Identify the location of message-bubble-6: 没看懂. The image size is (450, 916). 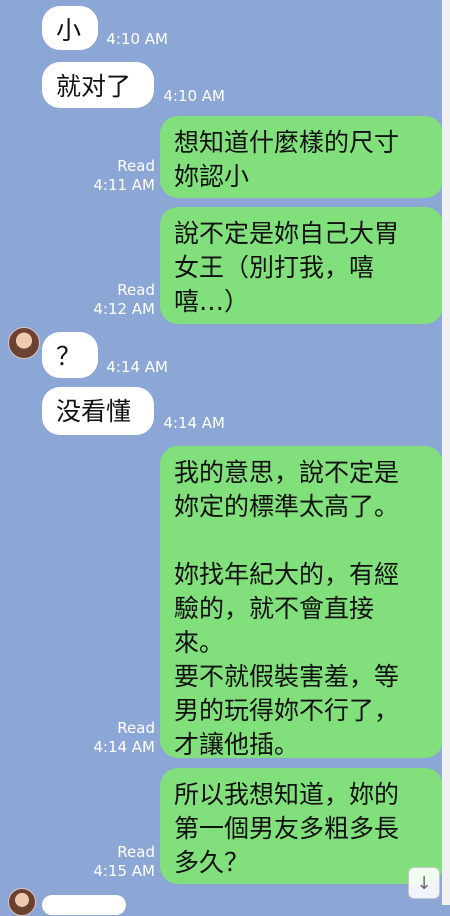
(98, 411).